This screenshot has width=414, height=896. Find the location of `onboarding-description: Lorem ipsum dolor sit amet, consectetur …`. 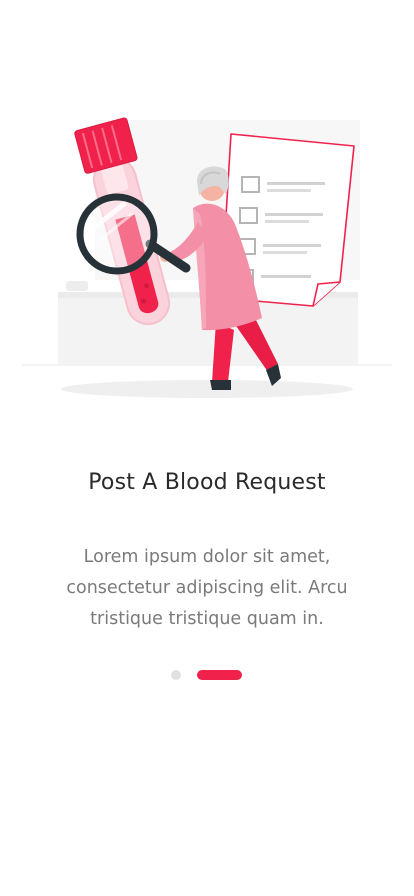

onboarding-description: Lorem ipsum dolor sit amet, consectetur … is located at coordinates (207, 588).